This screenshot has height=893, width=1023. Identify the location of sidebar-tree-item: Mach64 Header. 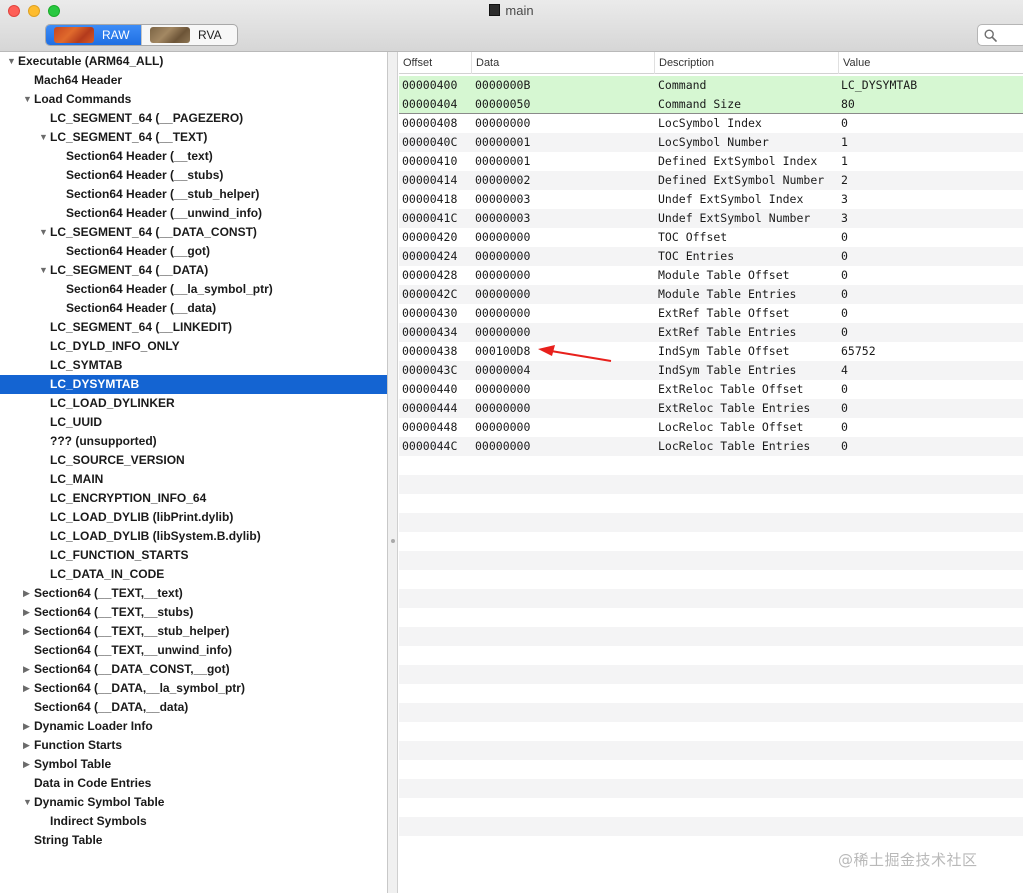
(193, 80).